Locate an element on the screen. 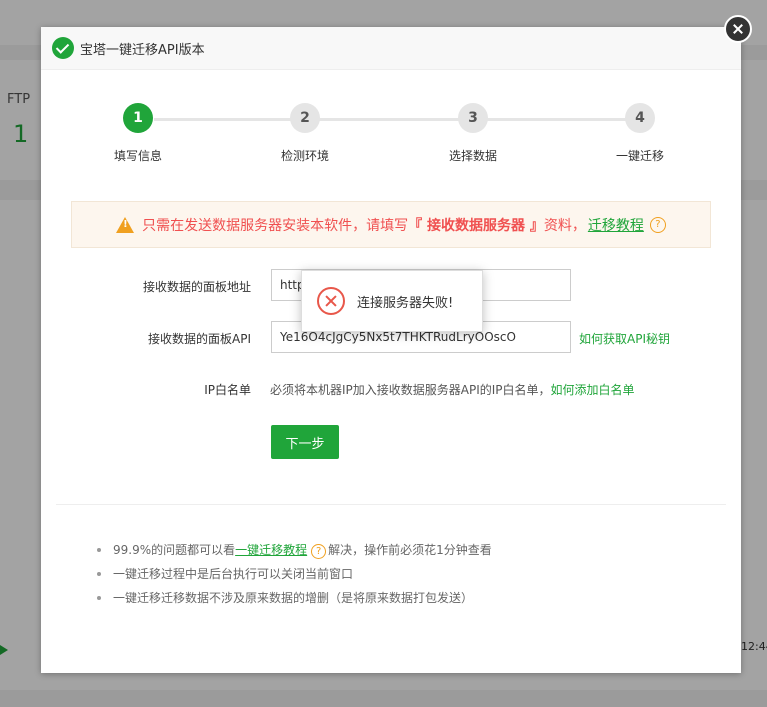 The height and width of the screenshot is (707, 767). tip1-suffix: 解决，操作前必须花1分钟查看 is located at coordinates (410, 550).